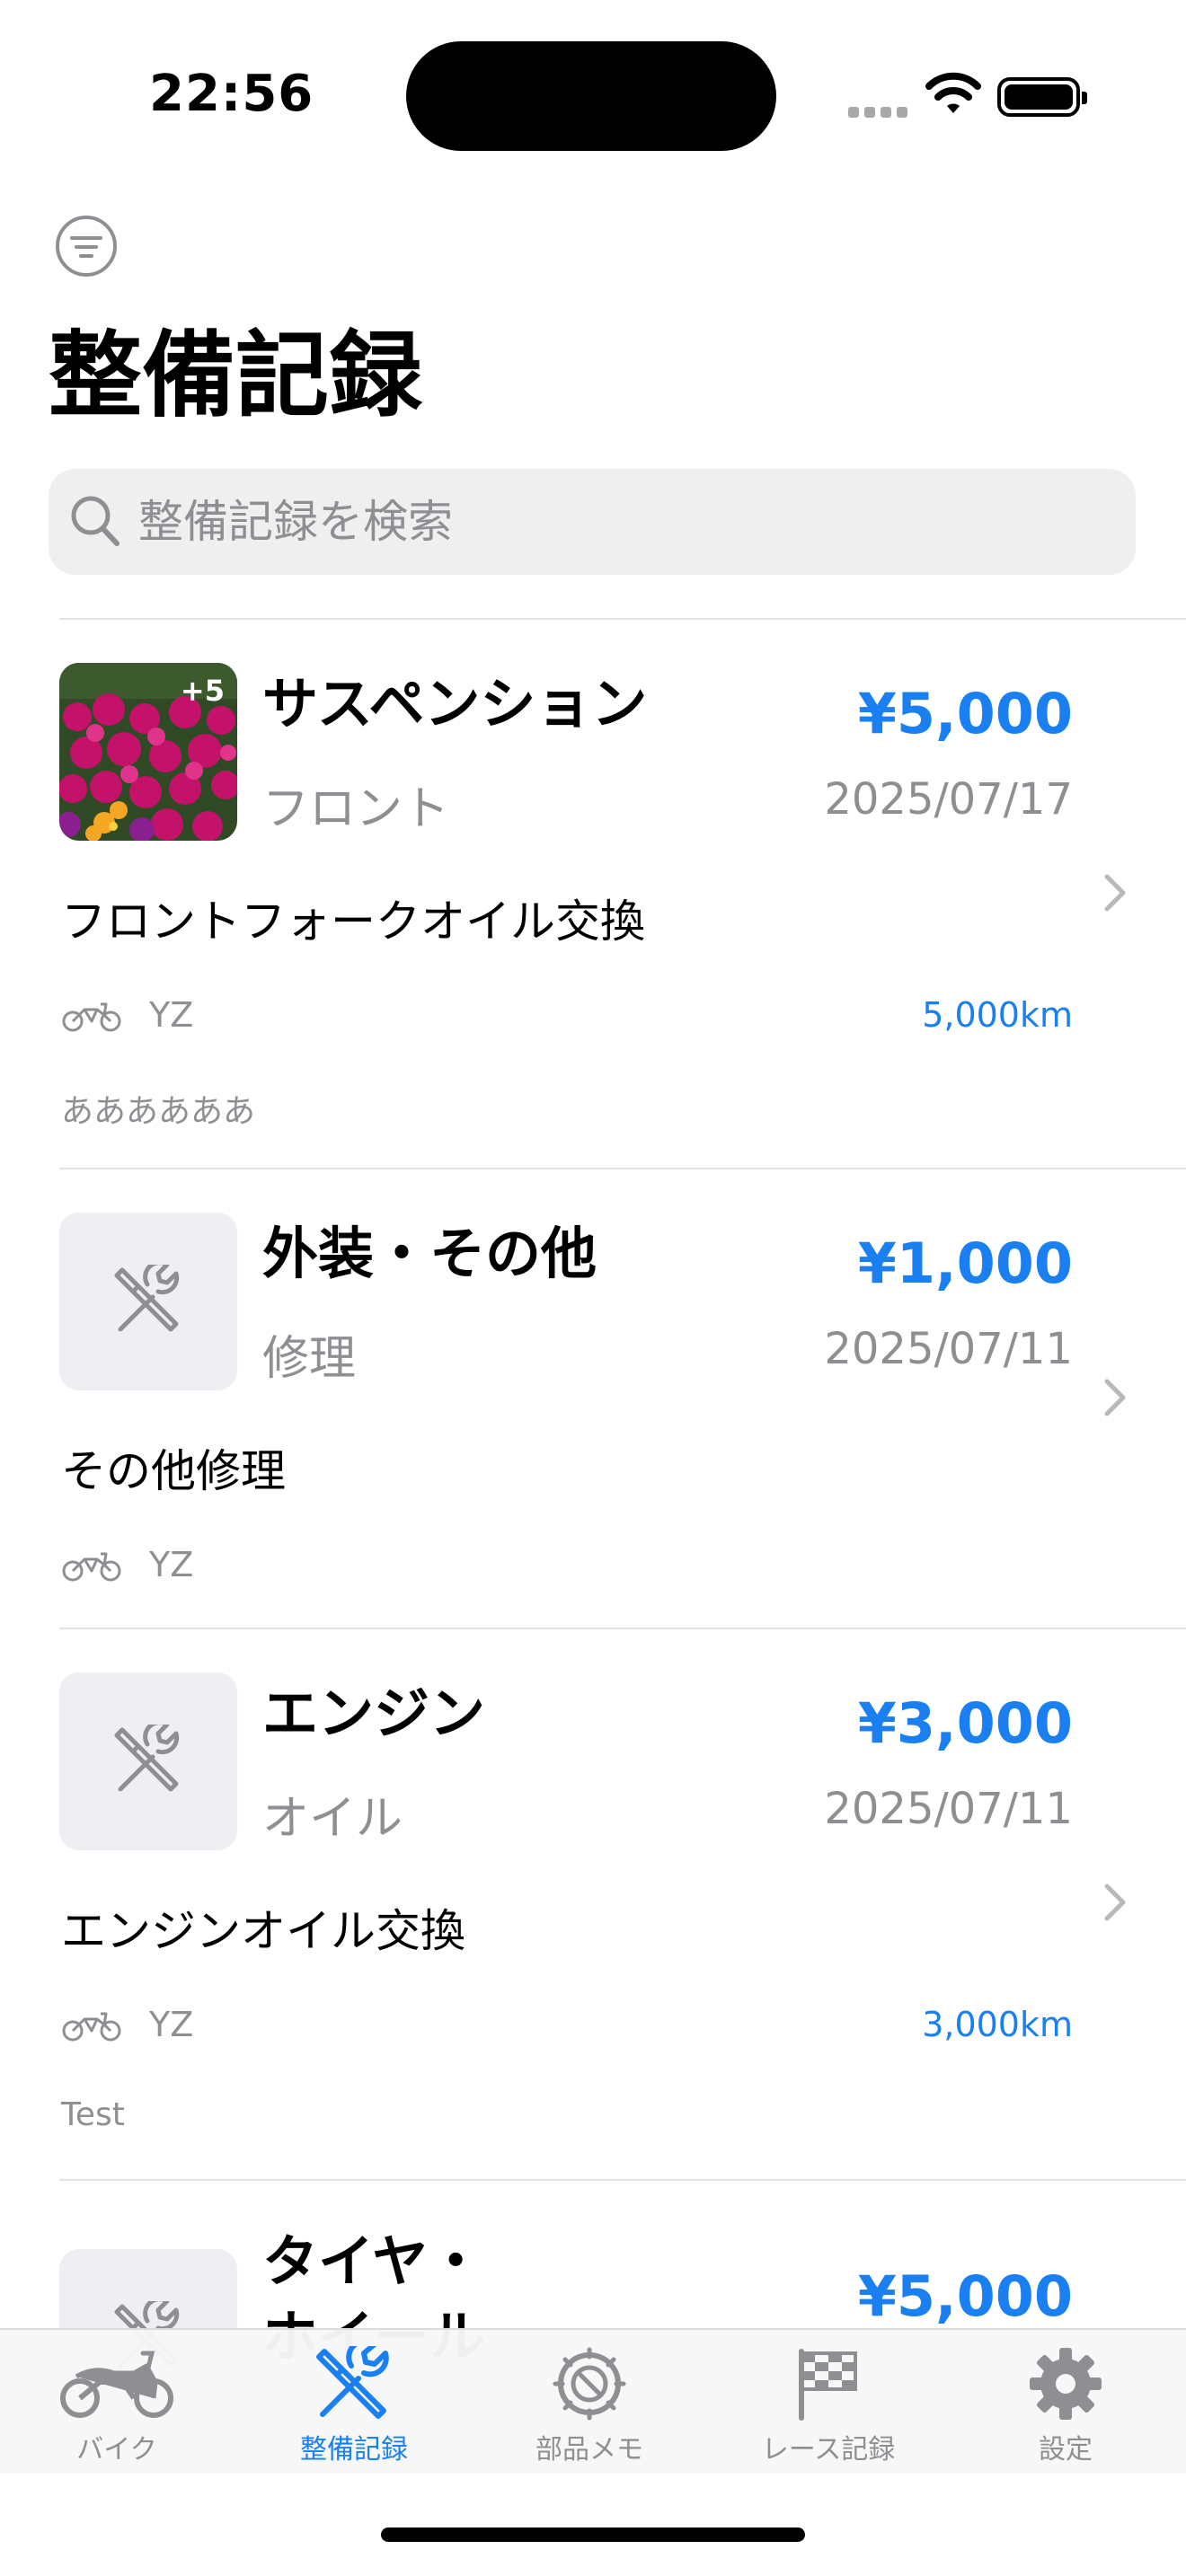 The image size is (1186, 2576). I want to click on page-title: 整備記録, so click(236, 375).